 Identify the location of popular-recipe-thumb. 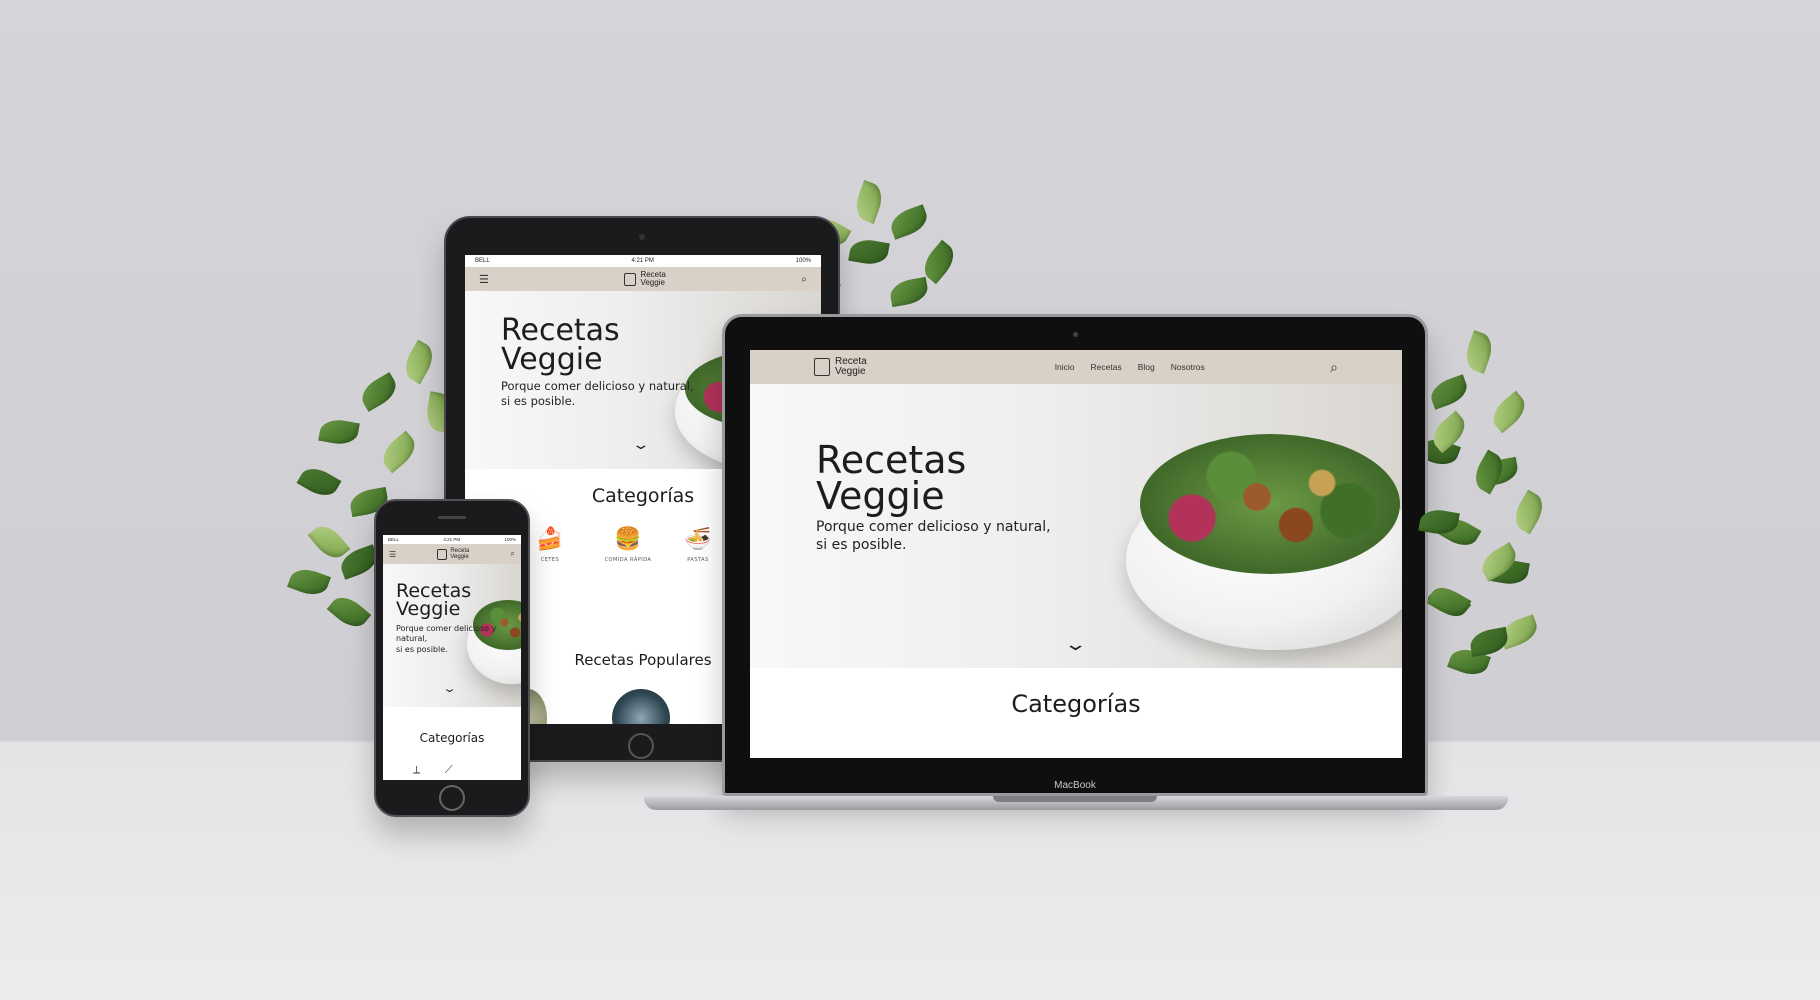
(641, 706).